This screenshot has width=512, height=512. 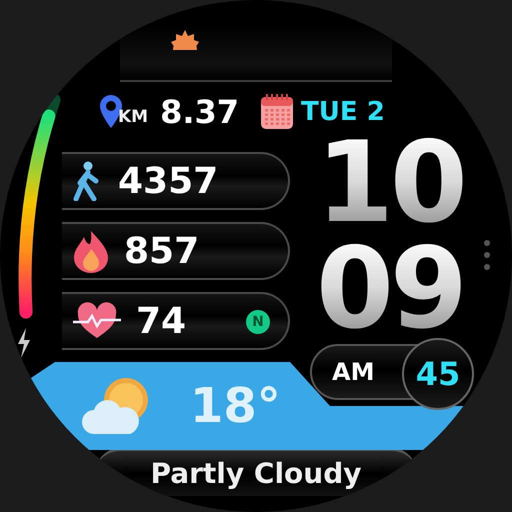 I want to click on am-pm-label: AM, so click(x=353, y=372).